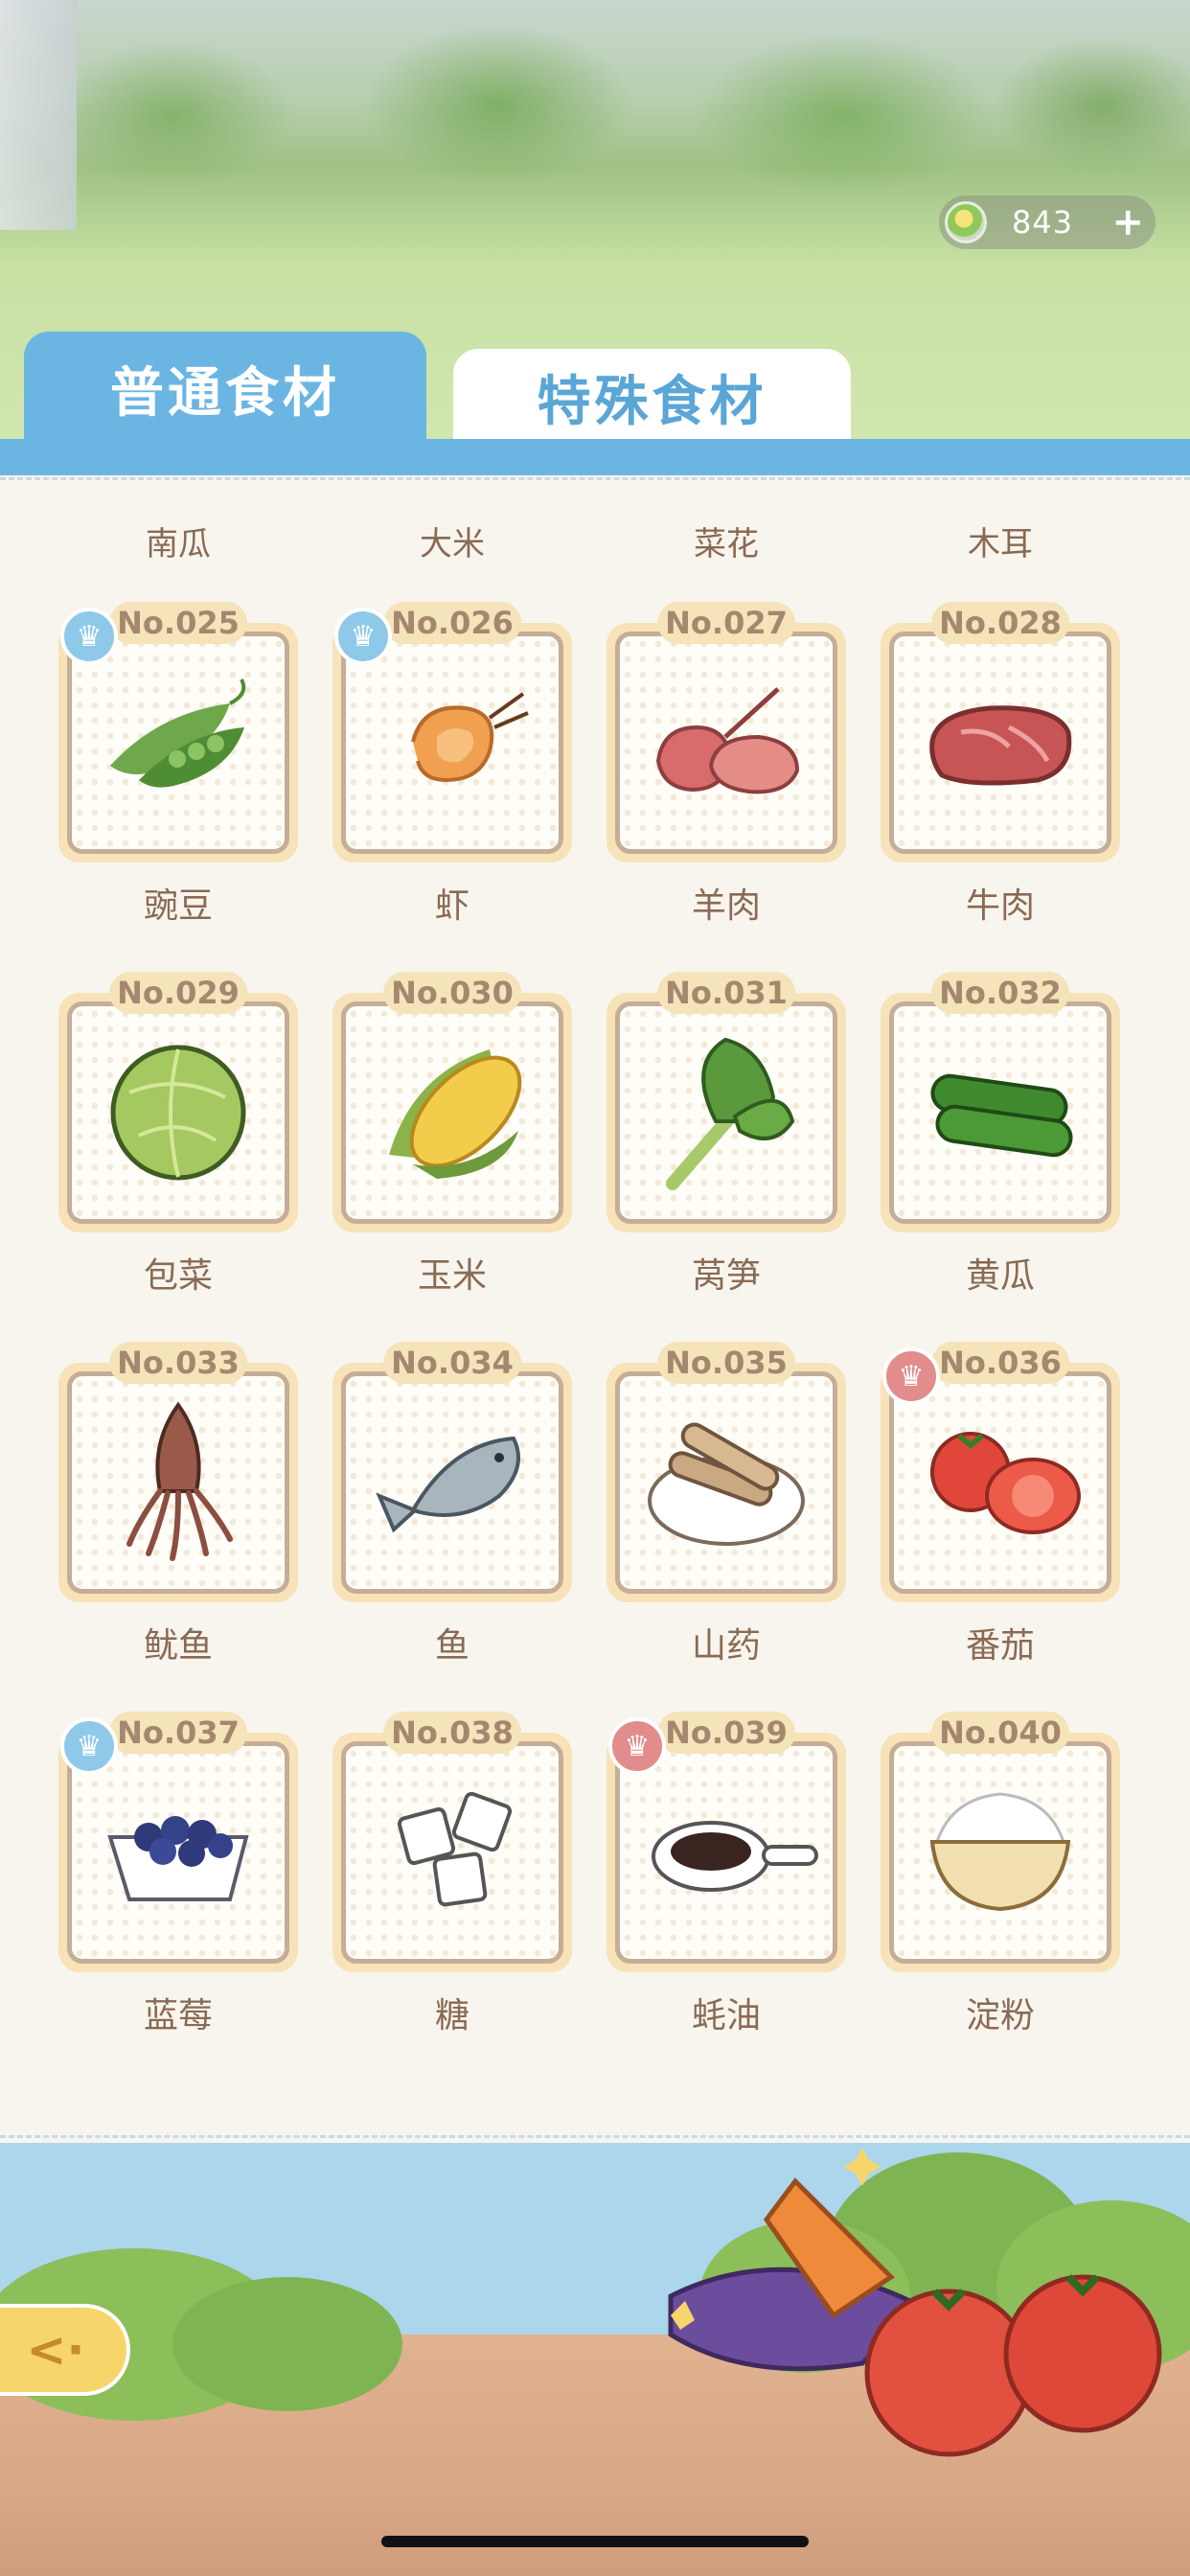 This screenshot has width=1190, height=2576. I want to click on panel-bottom-divider, so click(595, 2136).